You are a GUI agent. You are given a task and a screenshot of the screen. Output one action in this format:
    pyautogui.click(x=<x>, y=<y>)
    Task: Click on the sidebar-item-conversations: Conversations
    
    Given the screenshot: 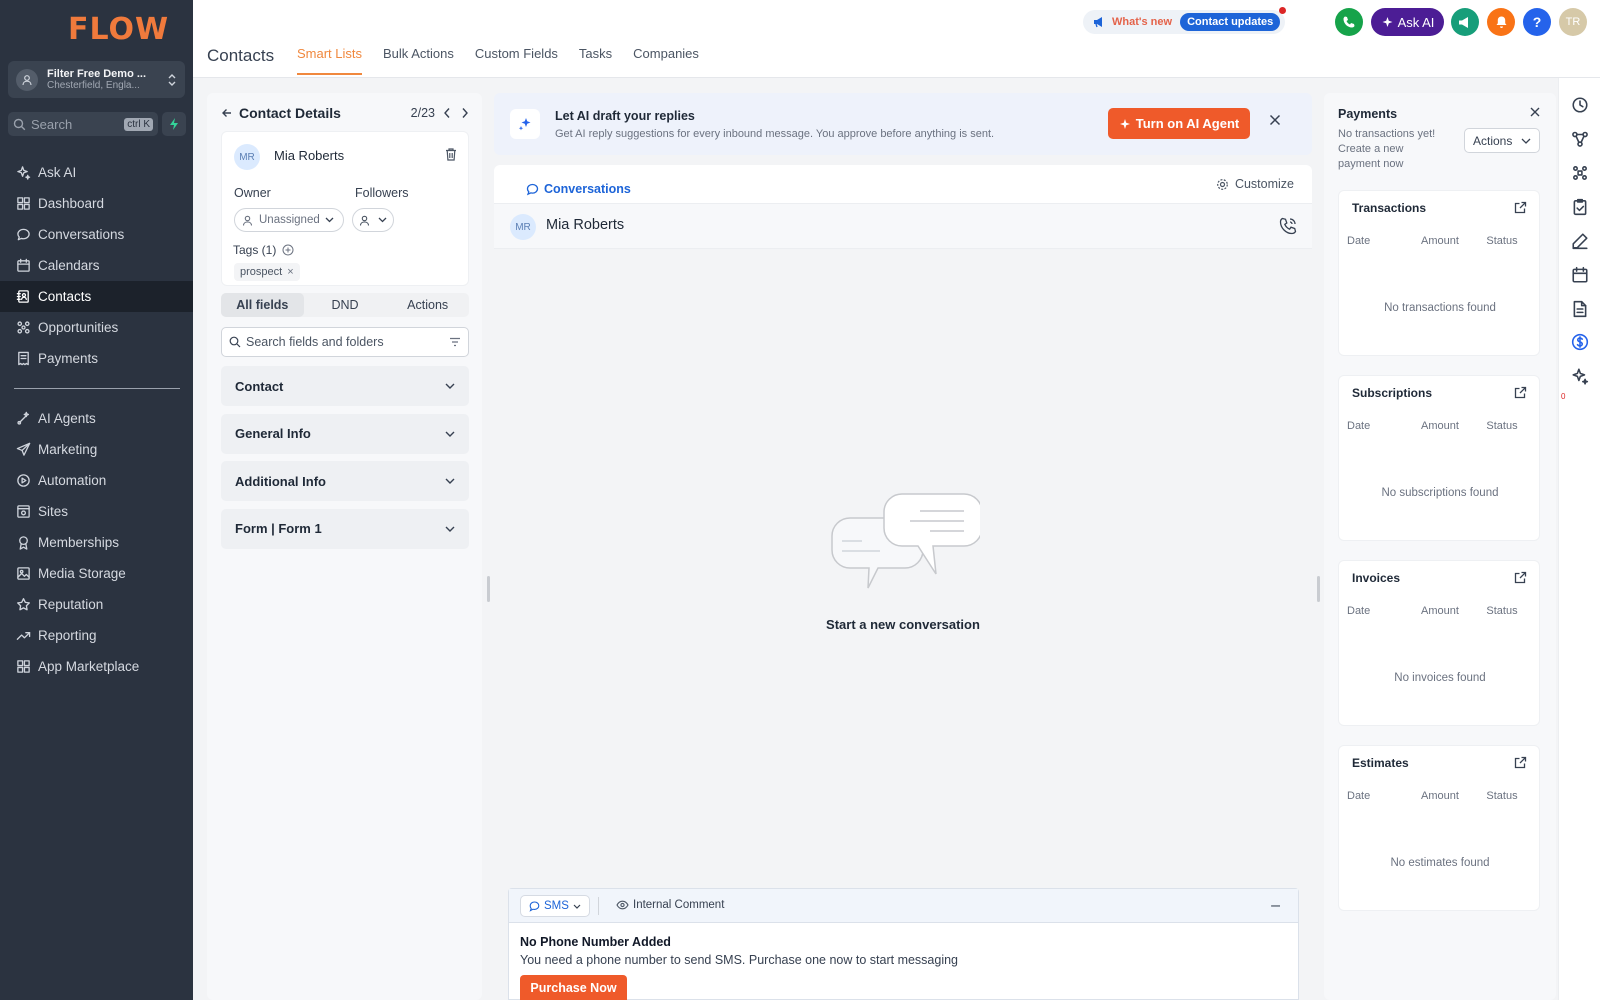 What is the action you would take?
    pyautogui.click(x=96, y=234)
    